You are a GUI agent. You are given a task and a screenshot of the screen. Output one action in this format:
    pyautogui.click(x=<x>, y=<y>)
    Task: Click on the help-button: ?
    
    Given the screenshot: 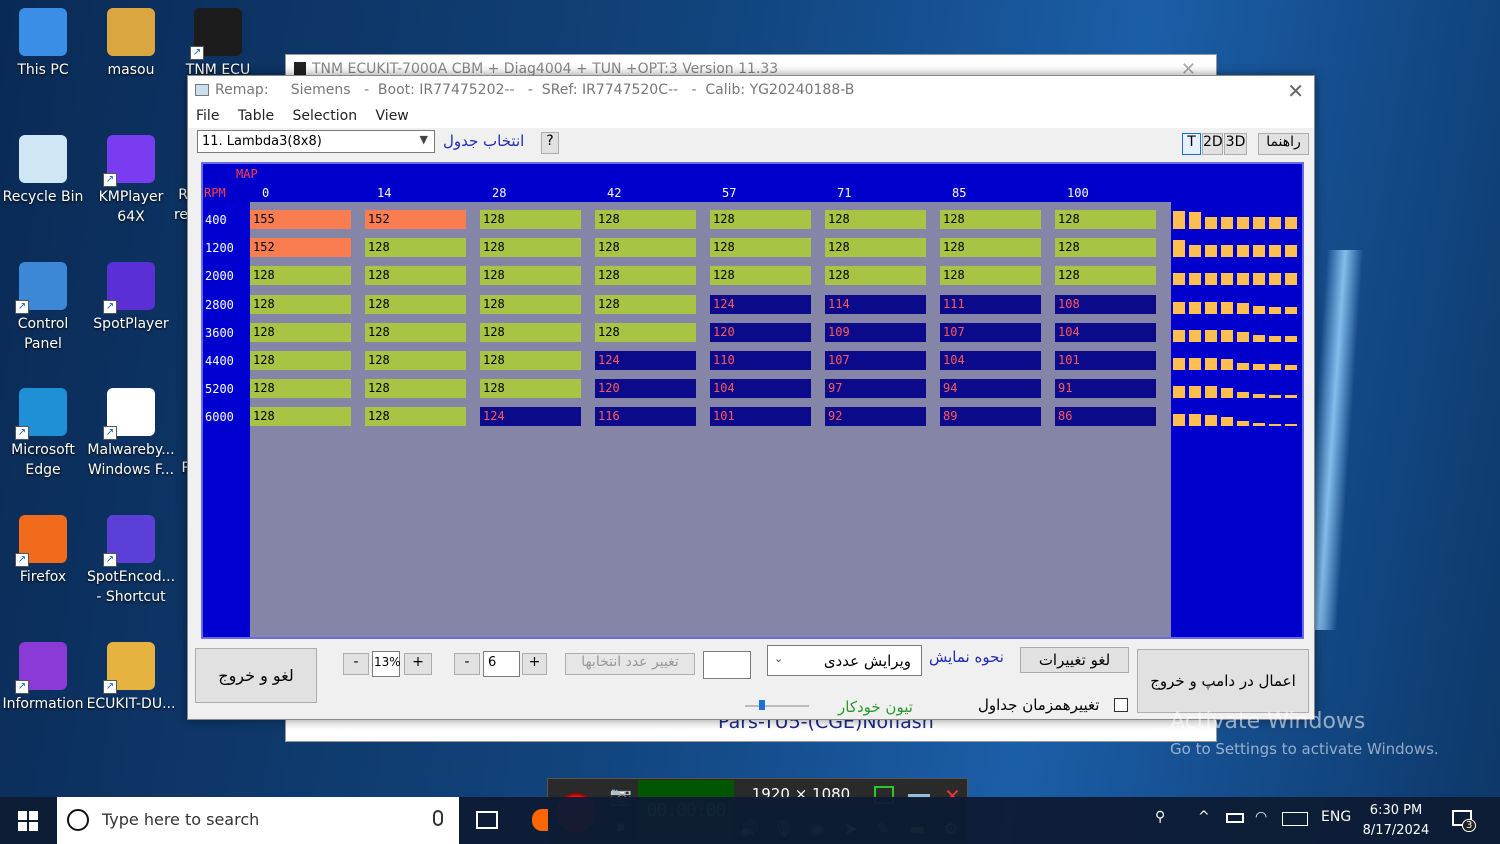 What is the action you would take?
    pyautogui.click(x=550, y=143)
    